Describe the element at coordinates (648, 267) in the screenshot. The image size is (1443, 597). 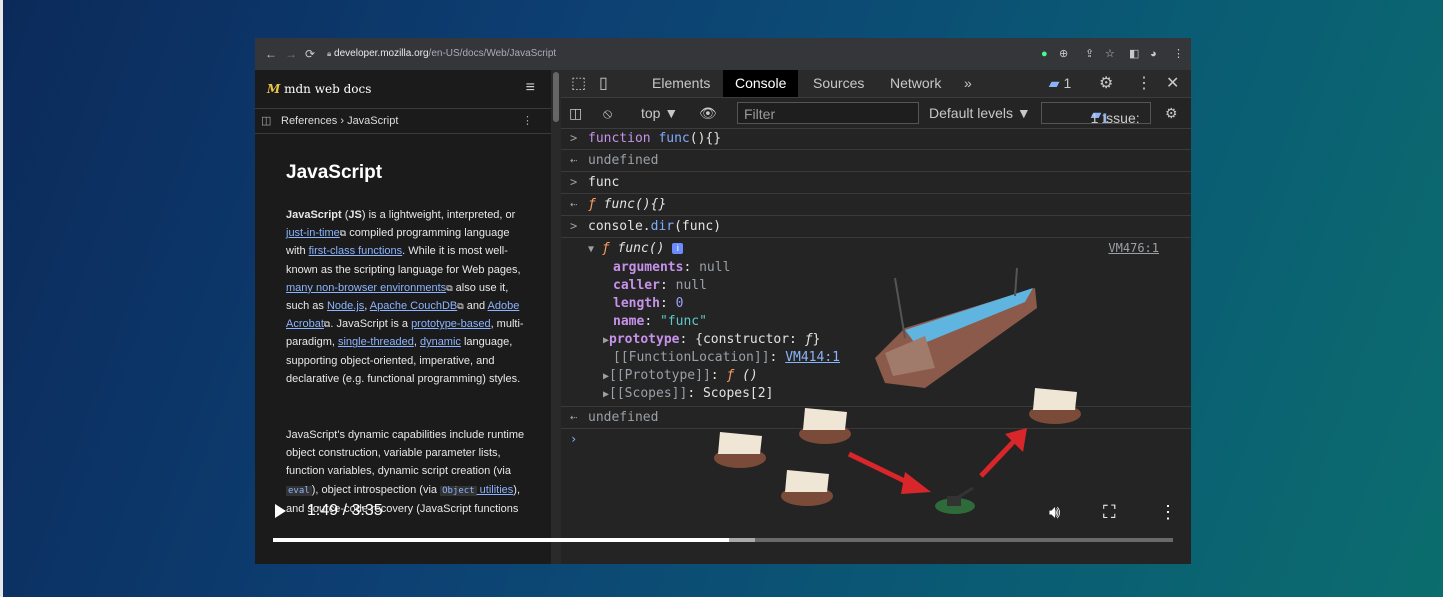
I see `property-key: arguments` at that location.